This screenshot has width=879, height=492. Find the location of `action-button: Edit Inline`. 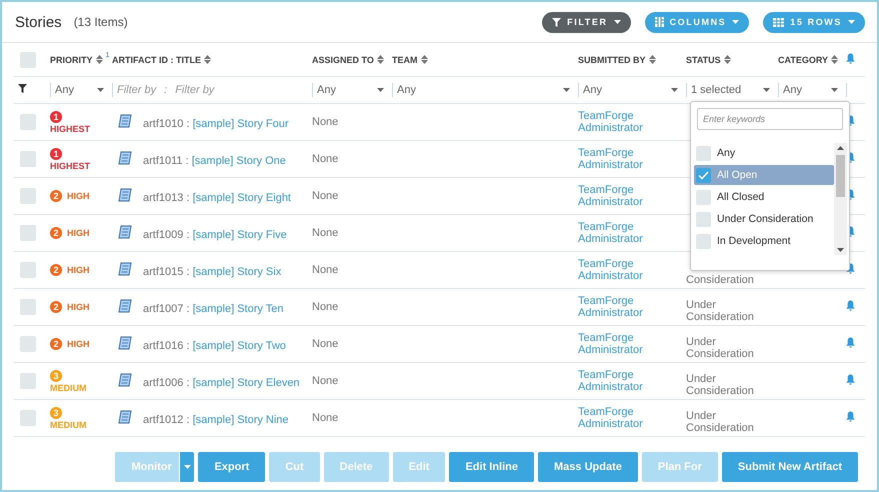

action-button: Edit Inline is located at coordinates (491, 467).